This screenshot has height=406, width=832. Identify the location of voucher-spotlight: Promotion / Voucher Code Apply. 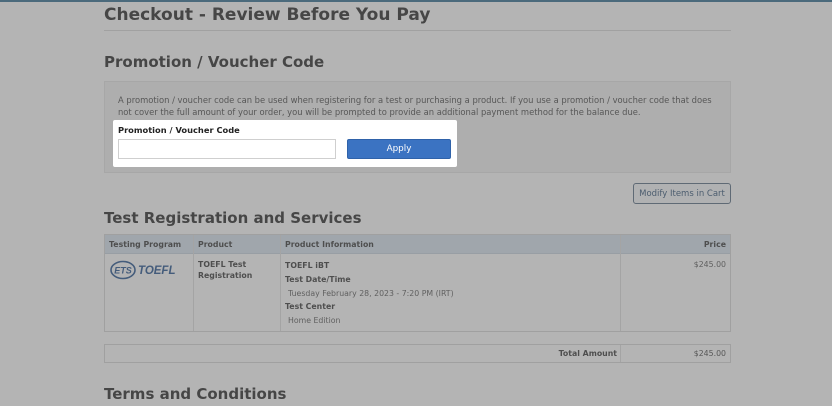
(285, 143).